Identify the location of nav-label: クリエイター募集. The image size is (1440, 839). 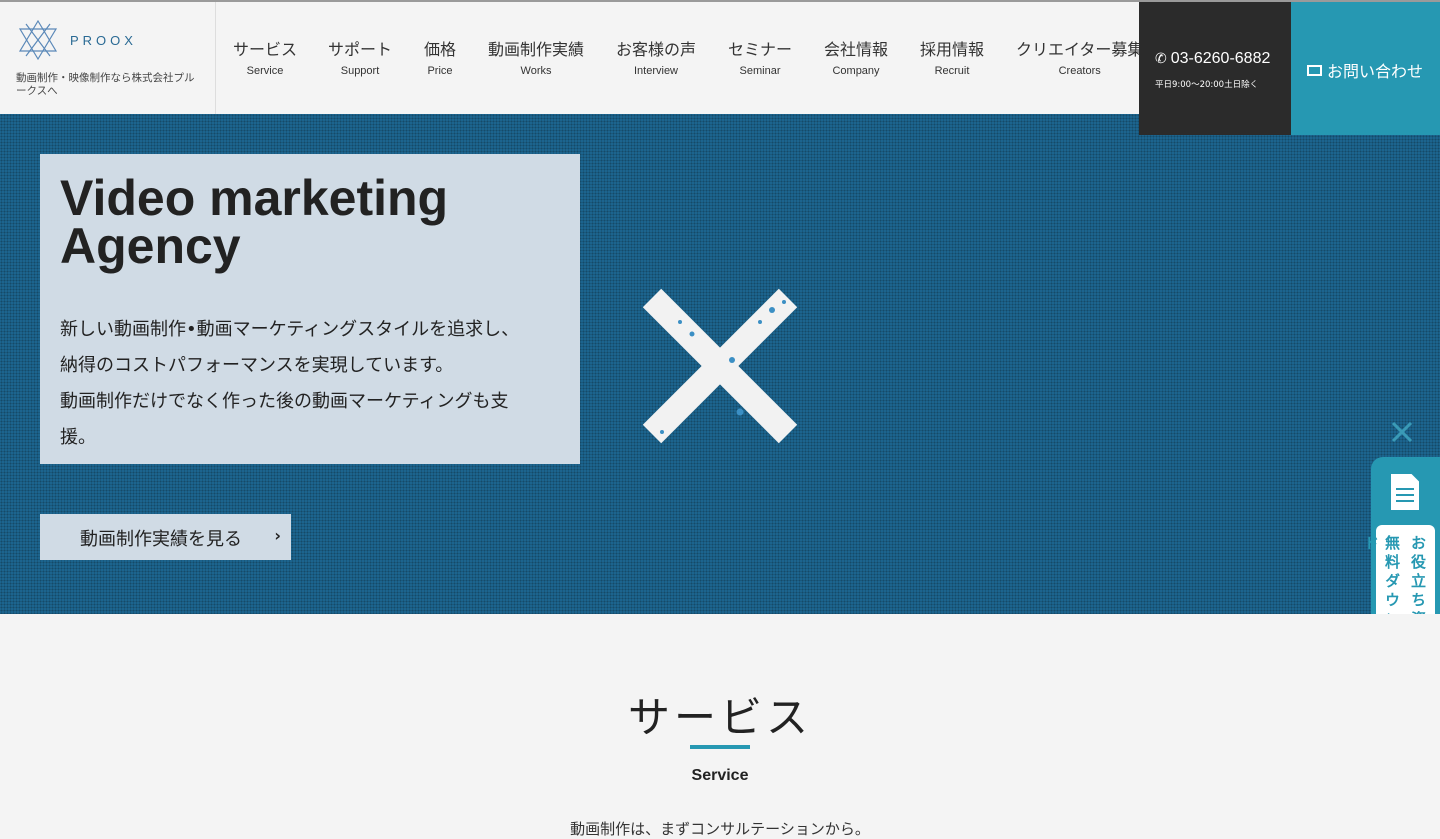
(1080, 49).